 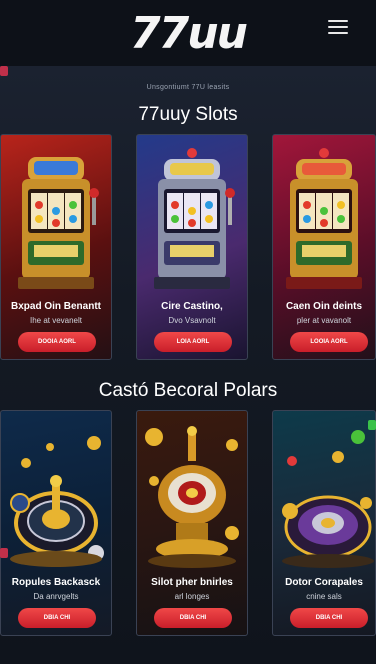 I want to click on game-card: Ropules Backasck Da anrvgelts DBIA CHI, so click(x=56, y=523).